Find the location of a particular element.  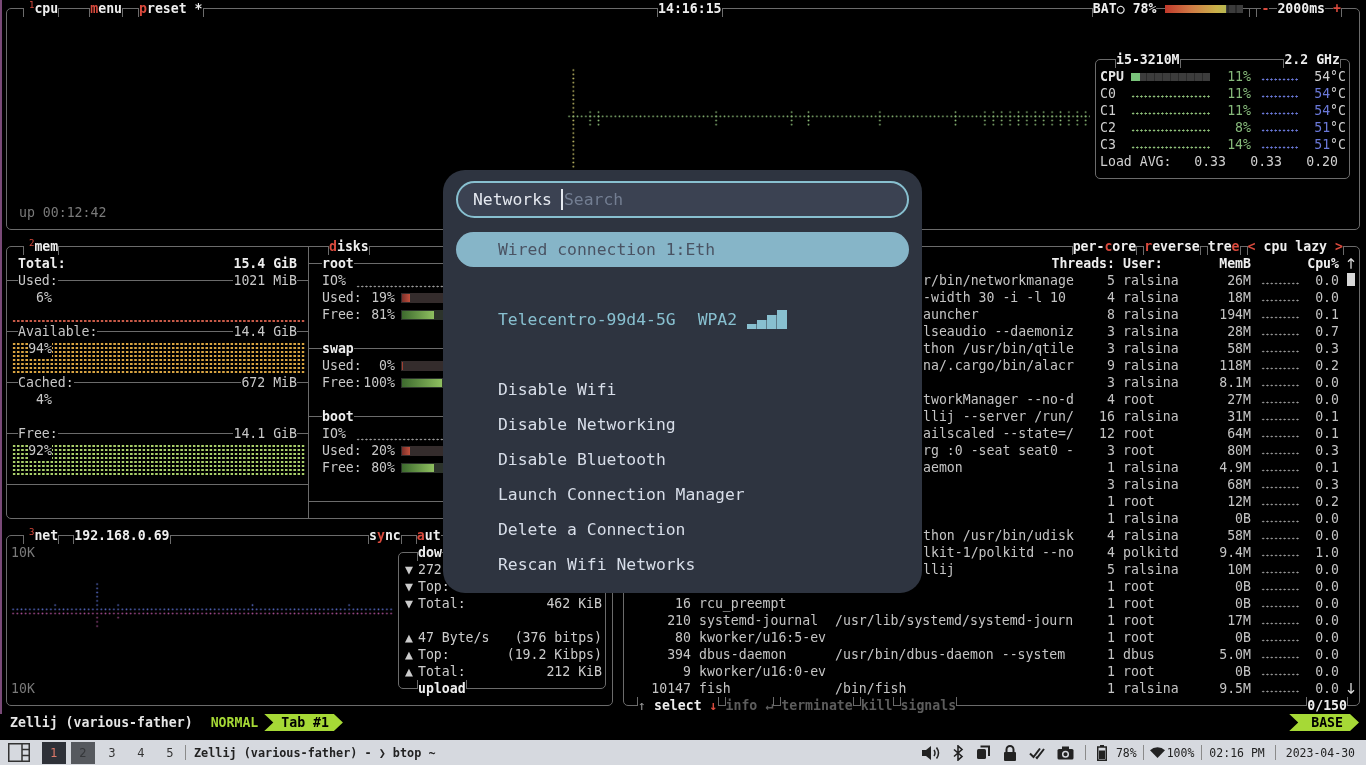

thread-count: 1 is located at coordinates (1111, 501).